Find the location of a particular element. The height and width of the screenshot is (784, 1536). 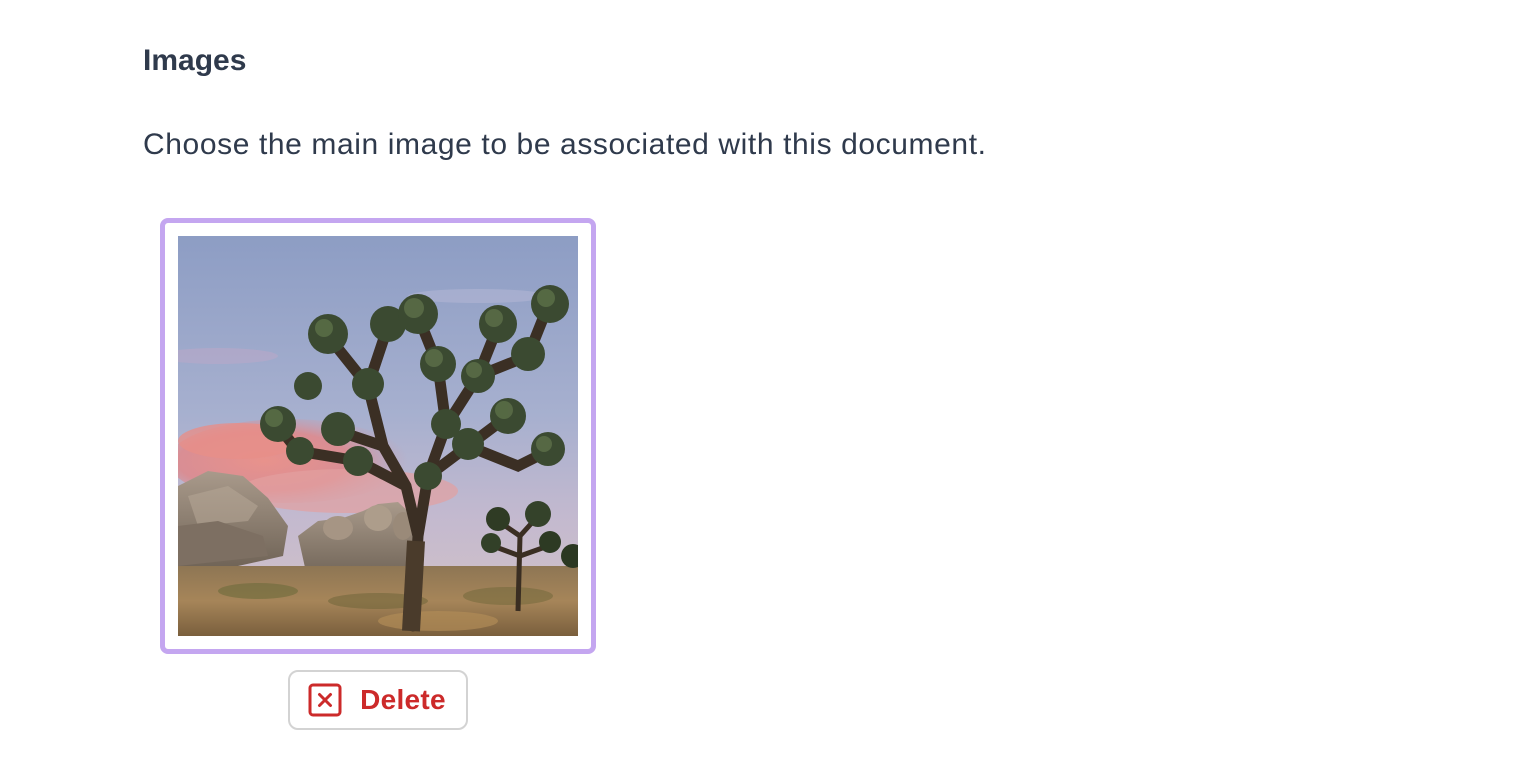

delete-button-label: Delete is located at coordinates (403, 699).